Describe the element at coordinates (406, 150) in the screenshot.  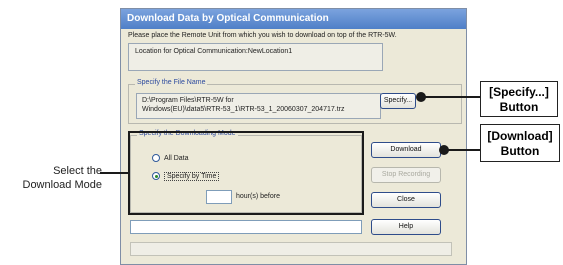
I see `download-button: Download` at that location.